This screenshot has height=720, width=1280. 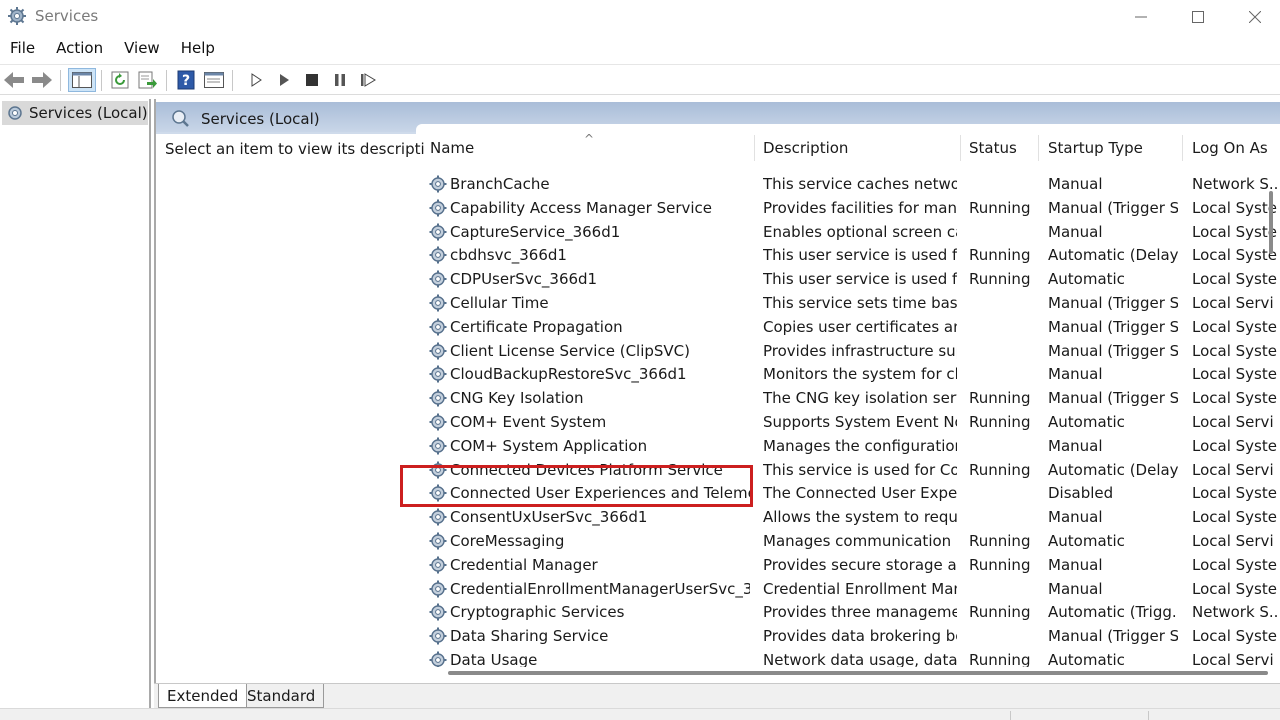 What do you see at coordinates (203, 696) in the screenshot?
I see `tab-extended: Extended` at bounding box center [203, 696].